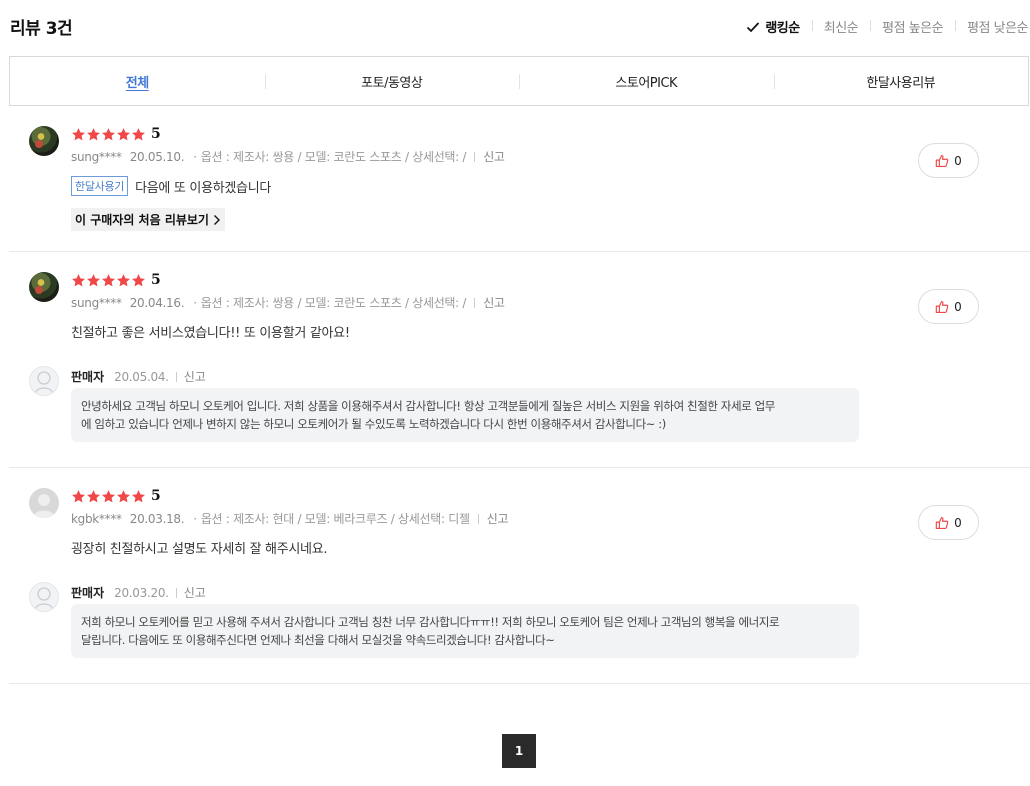 Image resolution: width=1030 pixels, height=786 pixels. I want to click on default-profile-icon, so click(44, 506).